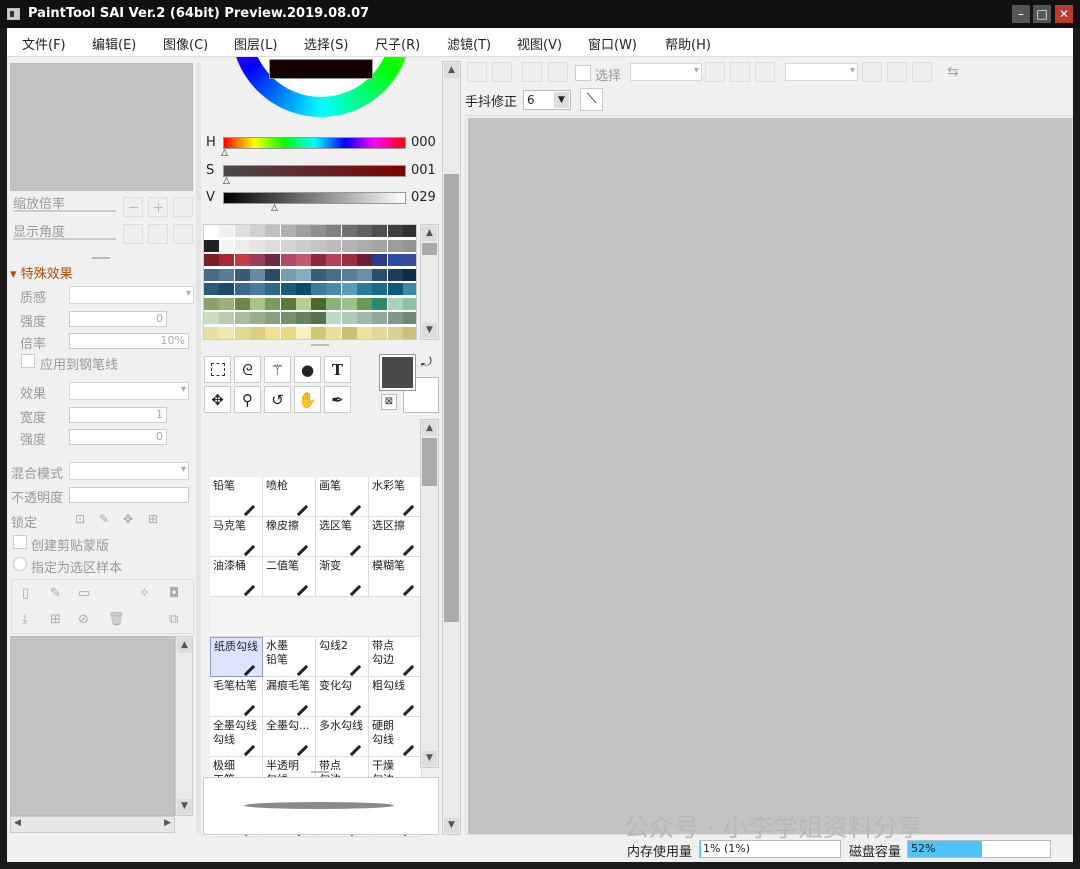  Describe the element at coordinates (144, 593) in the screenshot. I see `layer-effect-icon: ✧` at that location.